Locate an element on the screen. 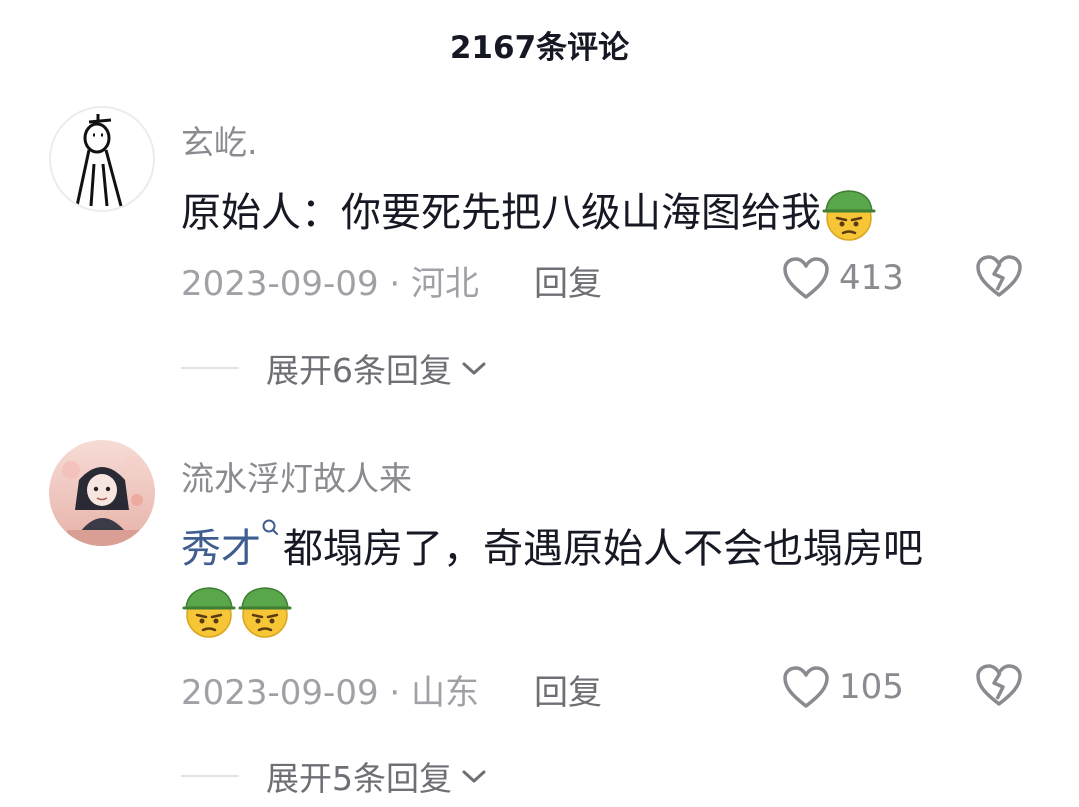  expand-replies-label: 展开6条回复 is located at coordinates (359, 370).